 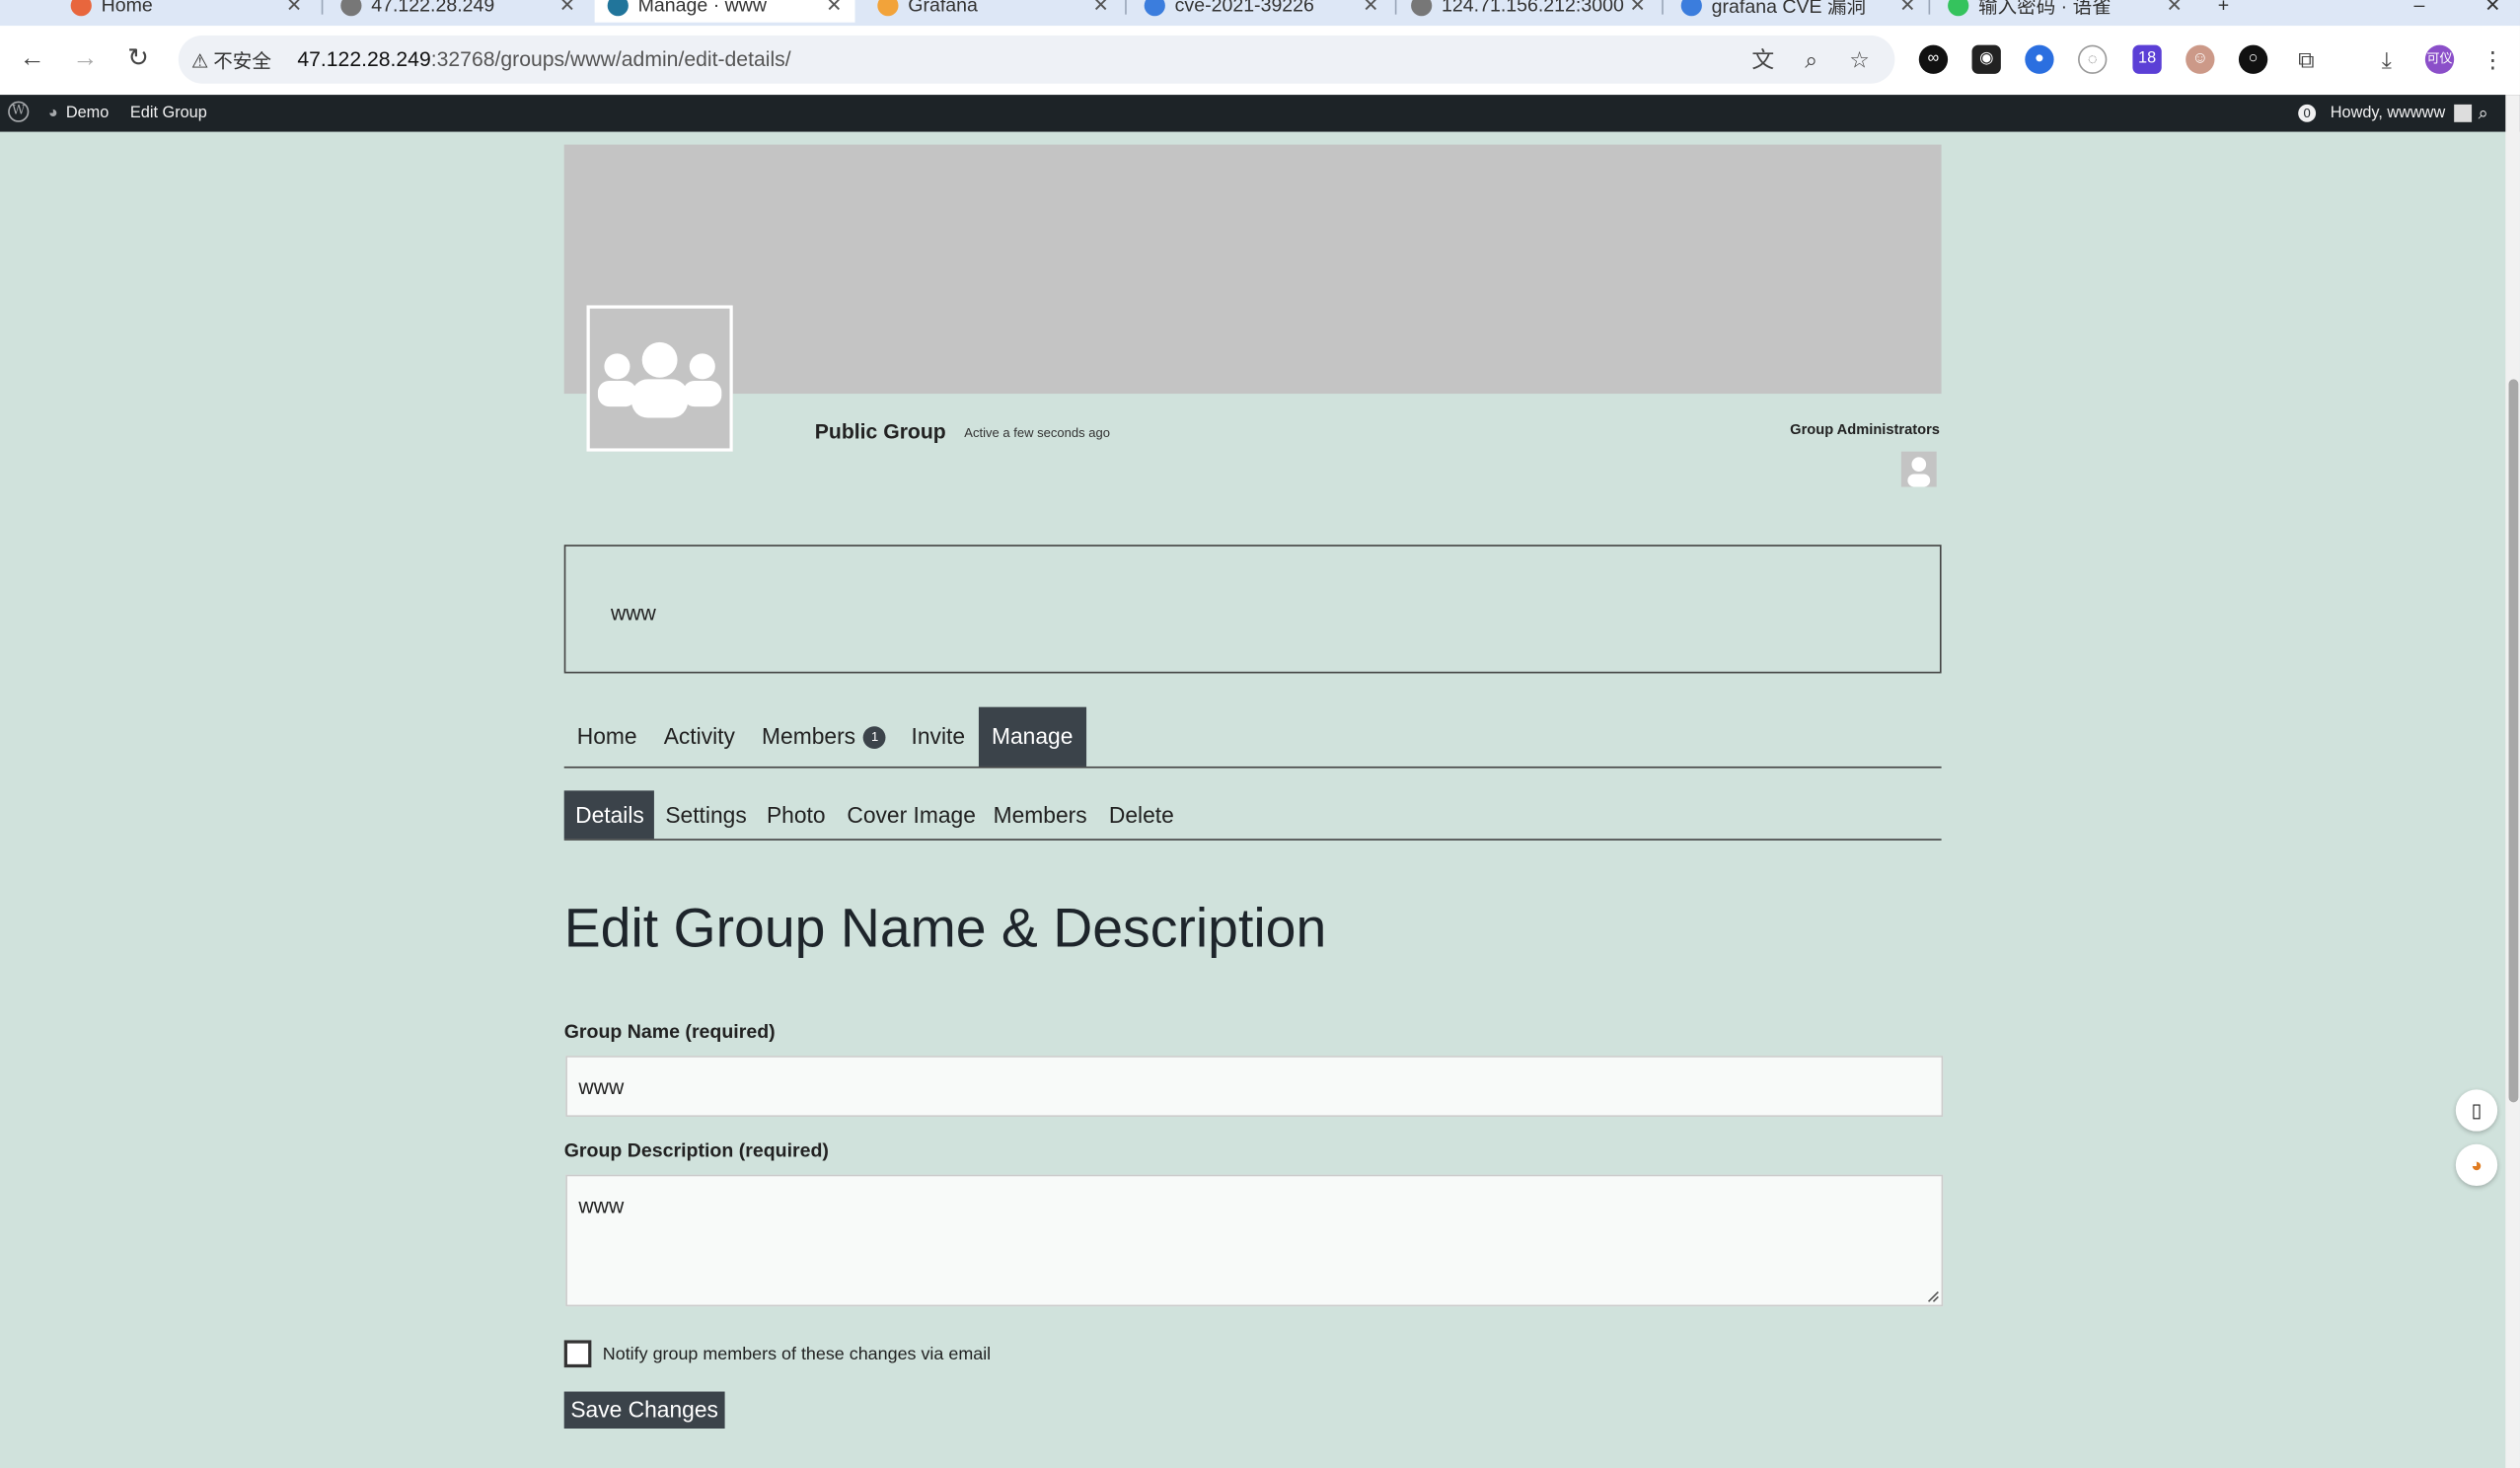 What do you see at coordinates (2093, 59) in the screenshot?
I see `extension-bubble-icon: ◌` at bounding box center [2093, 59].